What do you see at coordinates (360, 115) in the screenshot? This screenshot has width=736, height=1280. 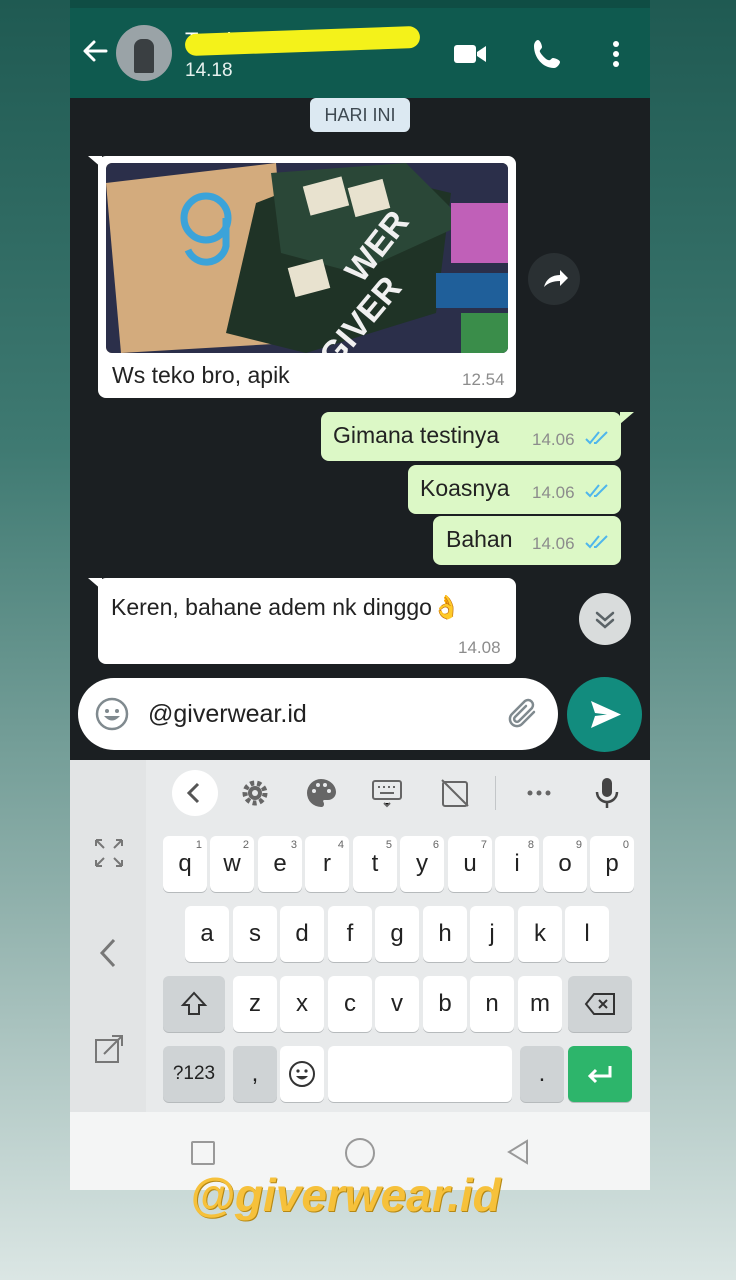 I see `day-chip: HARI INI` at bounding box center [360, 115].